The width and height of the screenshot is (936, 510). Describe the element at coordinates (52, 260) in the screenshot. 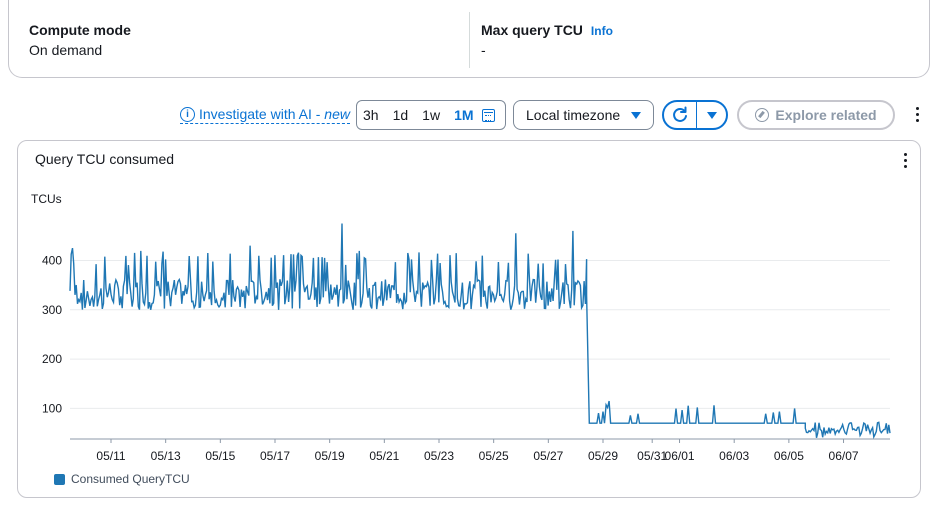

I see `y-tick-label: 400` at that location.